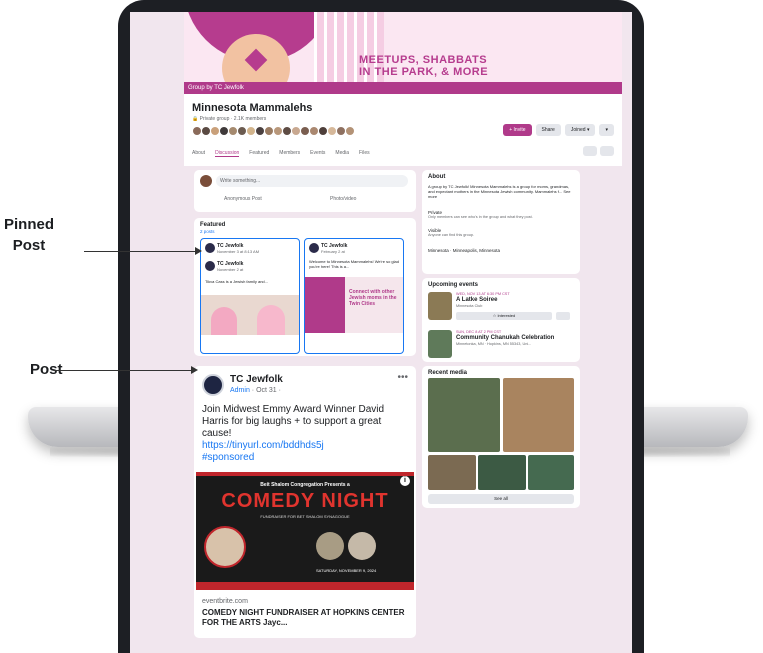 The image size is (763, 653). What do you see at coordinates (213, 225) in the screenshot?
I see `featured-title: Featured` at bounding box center [213, 225].